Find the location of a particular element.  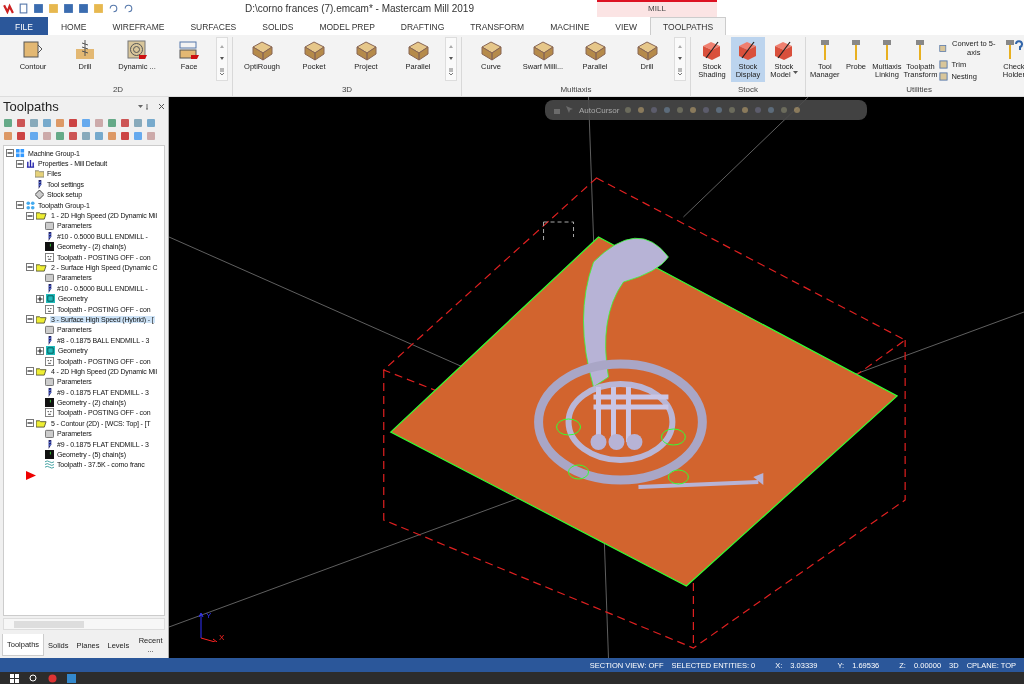

context-tab-label: MILL is located at coordinates (657, 8).